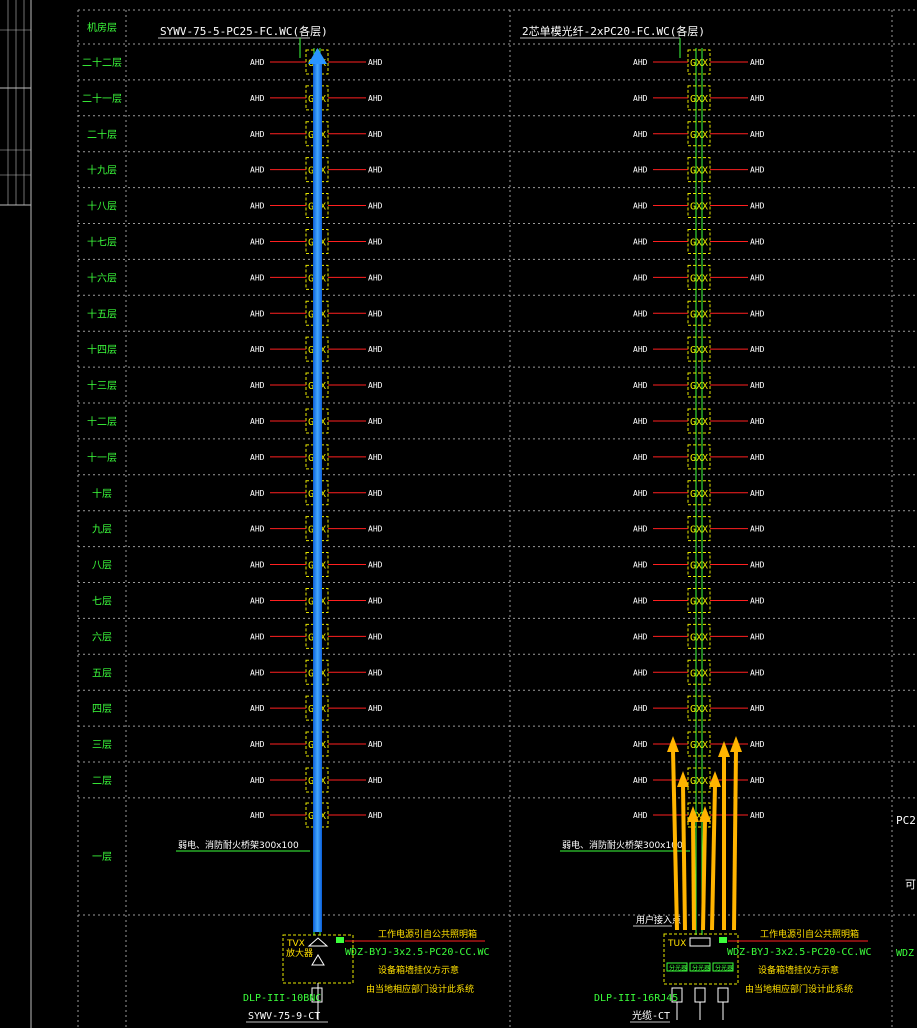 This screenshot has height=1028, width=917. I want to click on right-power-title: 工作电源引自公共照明箱, so click(809, 934).